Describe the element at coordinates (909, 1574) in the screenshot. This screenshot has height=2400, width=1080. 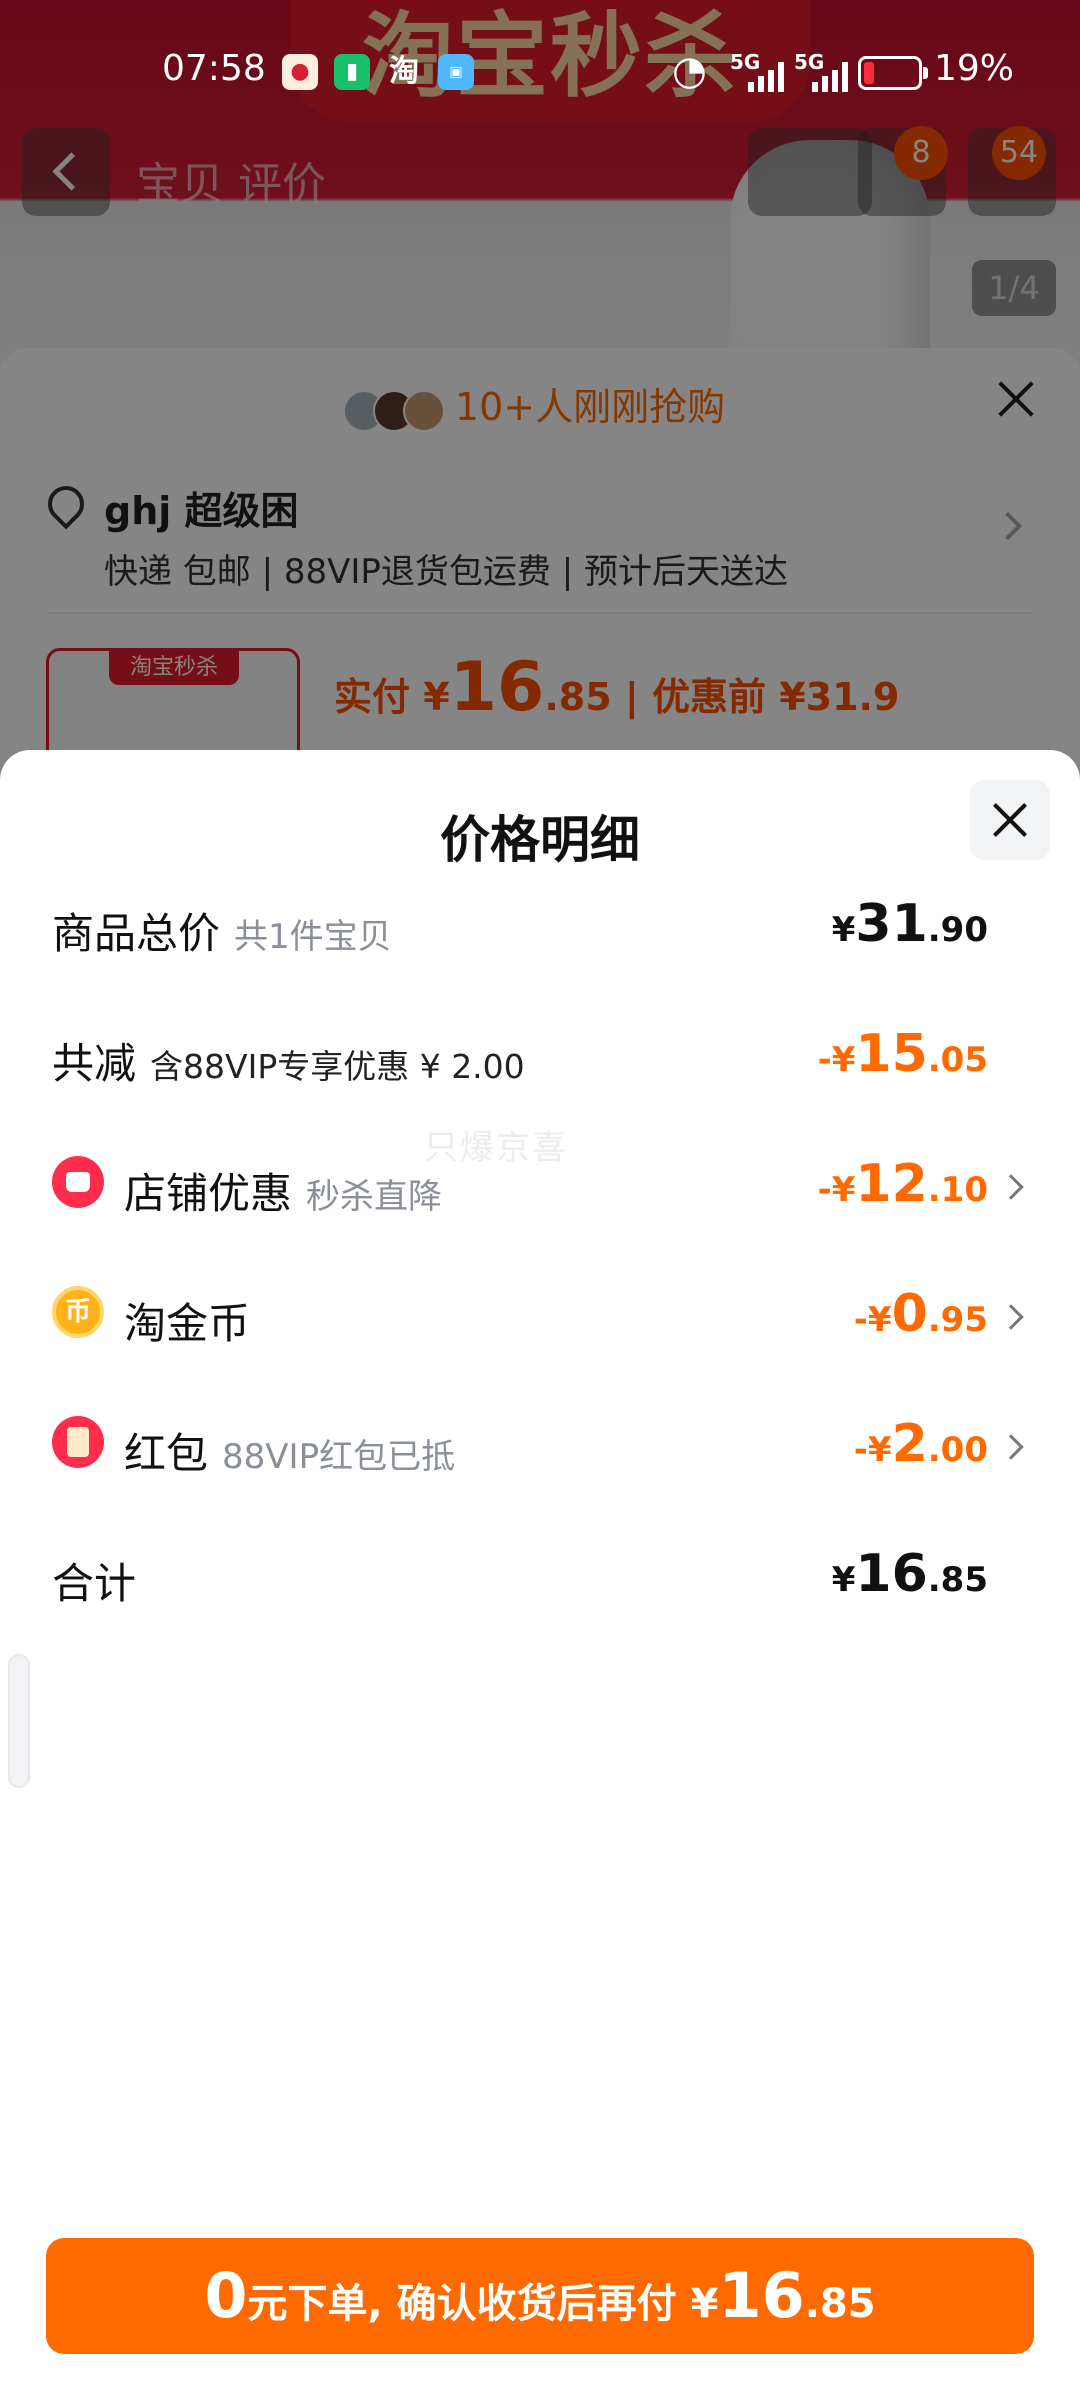
I see `row-amount: ¥16.85` at that location.